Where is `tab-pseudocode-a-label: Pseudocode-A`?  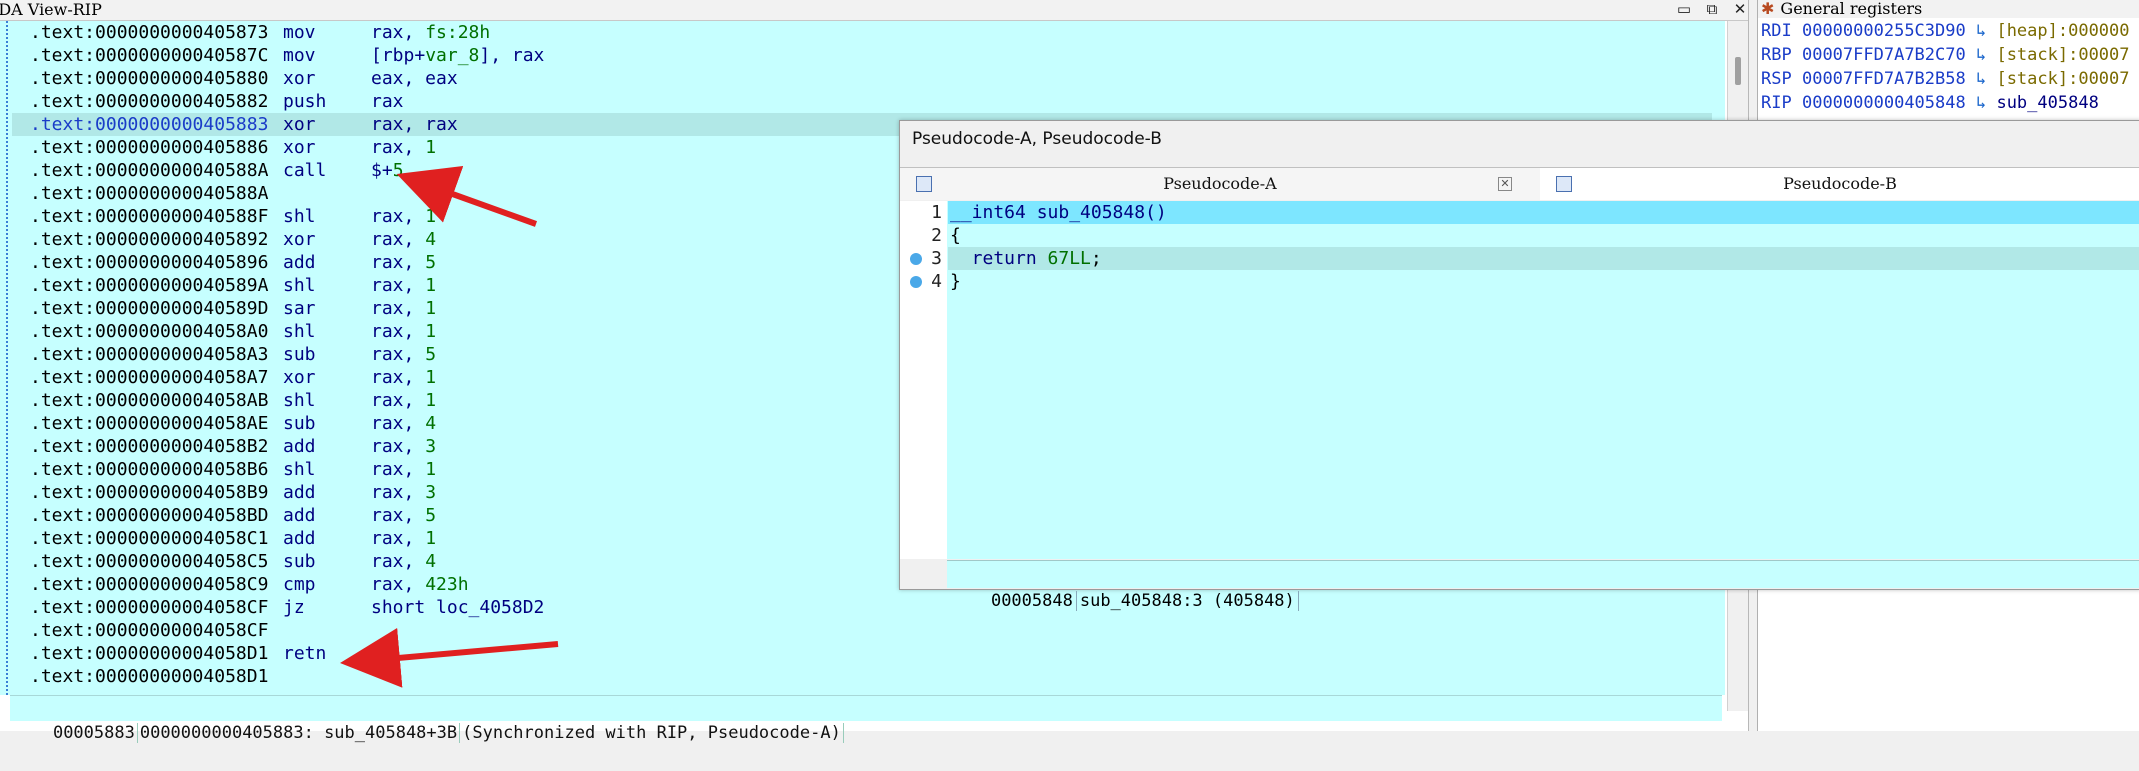 tab-pseudocode-a-label: Pseudocode-A is located at coordinates (1220, 183).